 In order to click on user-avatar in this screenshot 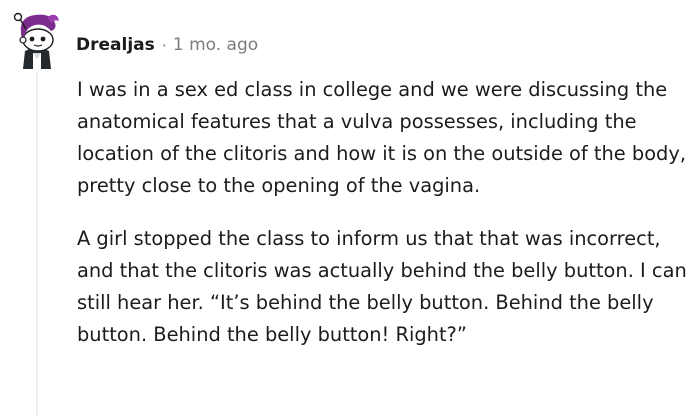, I will do `click(37, 39)`.